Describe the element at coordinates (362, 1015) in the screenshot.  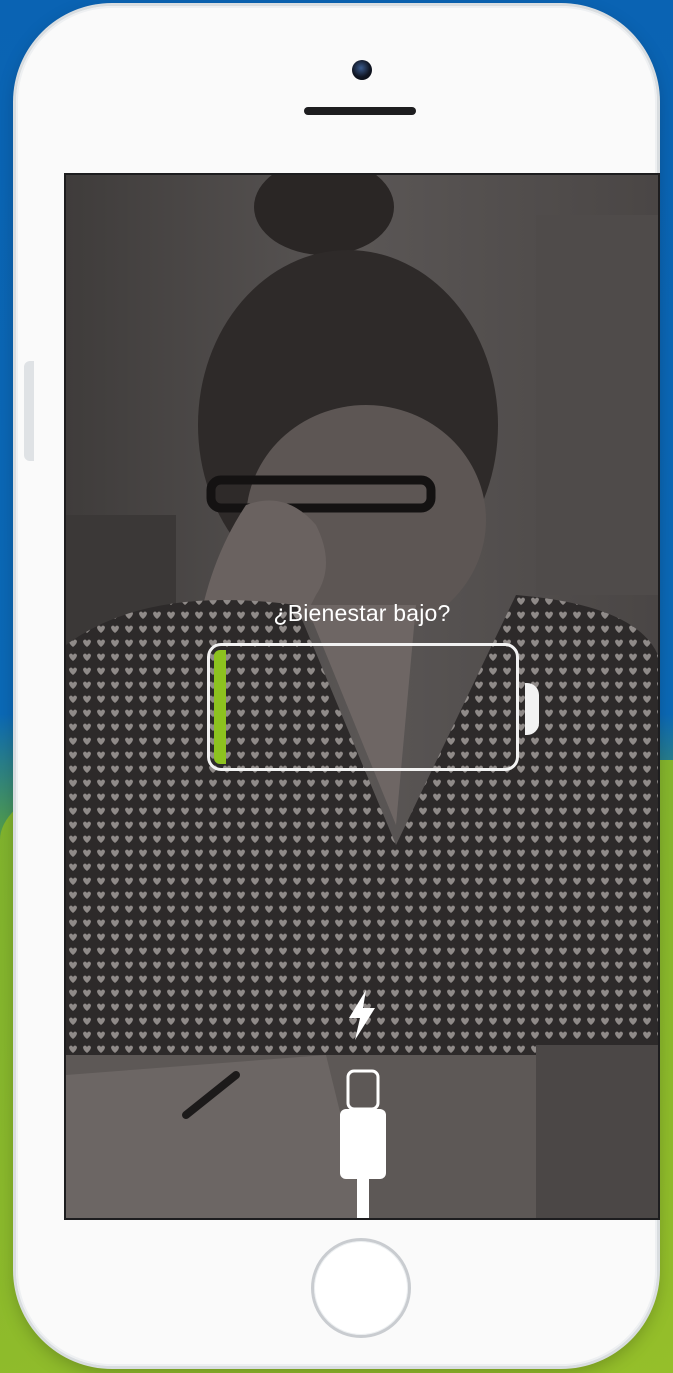
I see `lightning-bolt-icon` at that location.